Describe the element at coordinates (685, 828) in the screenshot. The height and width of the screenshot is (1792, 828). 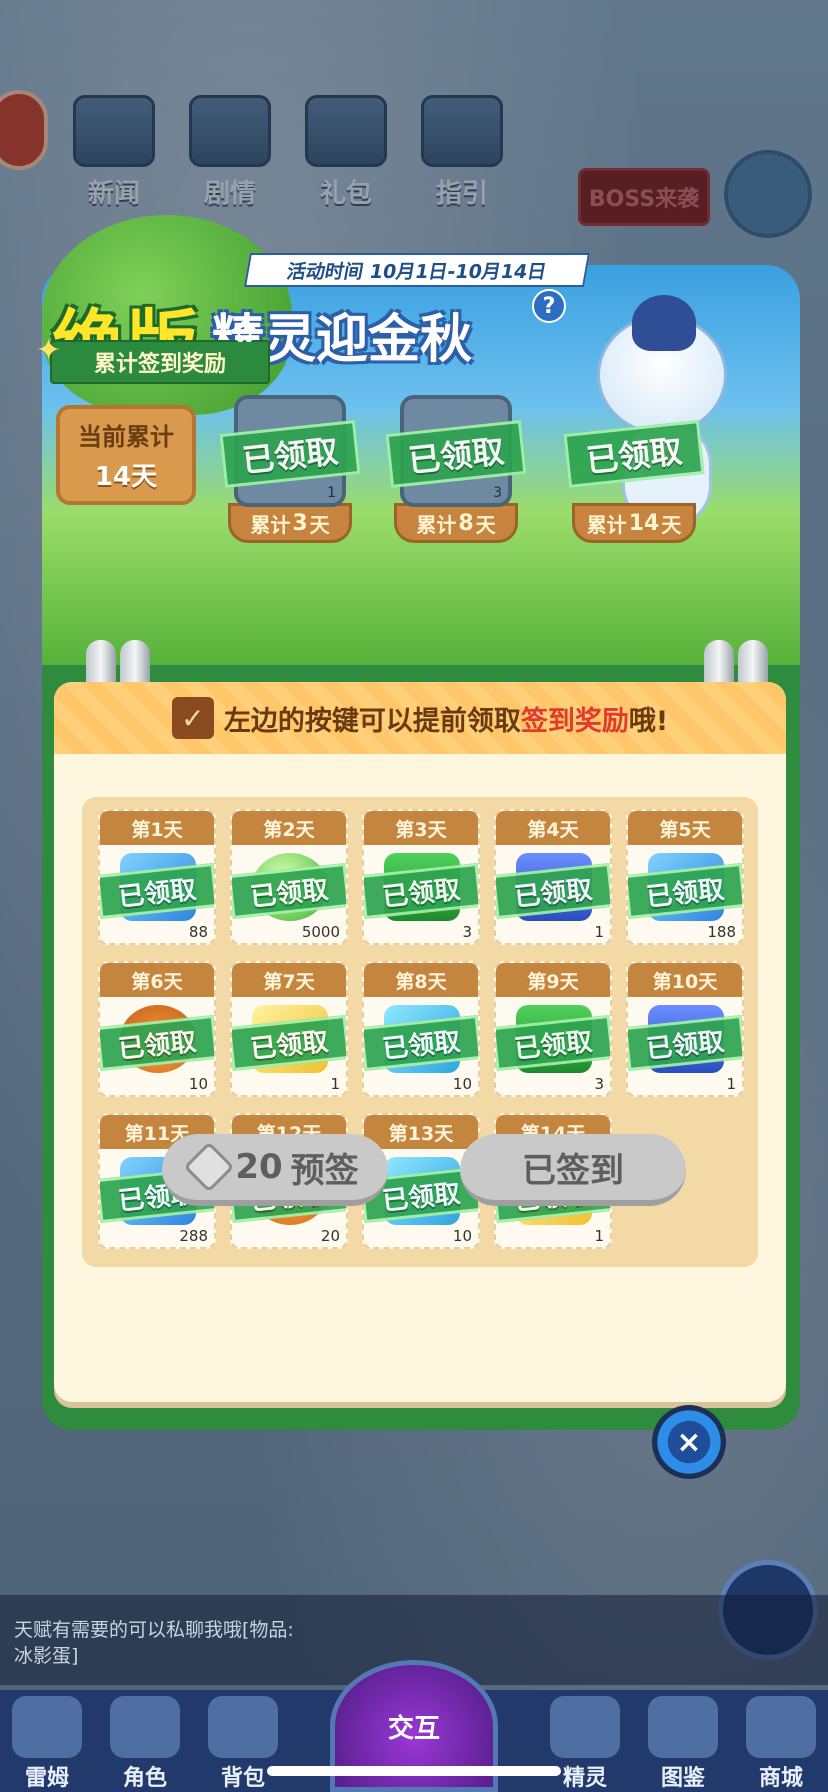
I see `day-label: 第5天` at that location.